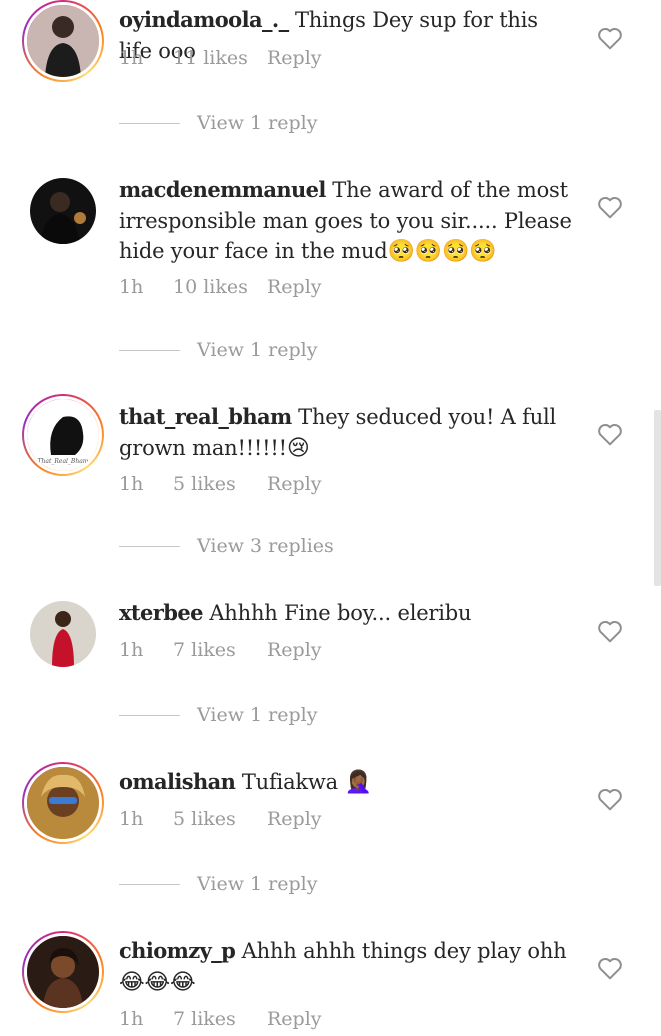 The height and width of the screenshot is (1036, 661). I want to click on comment-username: macdenemmanuel, so click(222, 189).